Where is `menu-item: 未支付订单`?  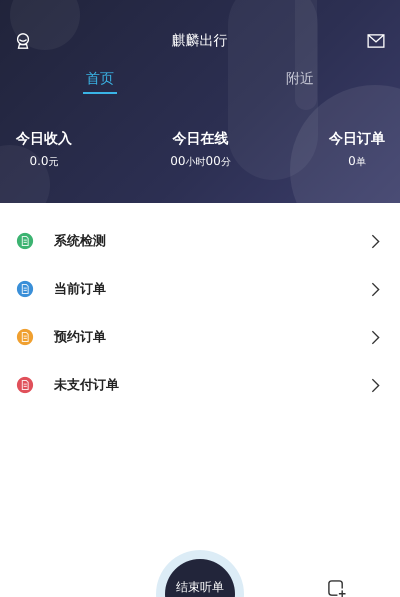
menu-item: 未支付订单 is located at coordinates (200, 385).